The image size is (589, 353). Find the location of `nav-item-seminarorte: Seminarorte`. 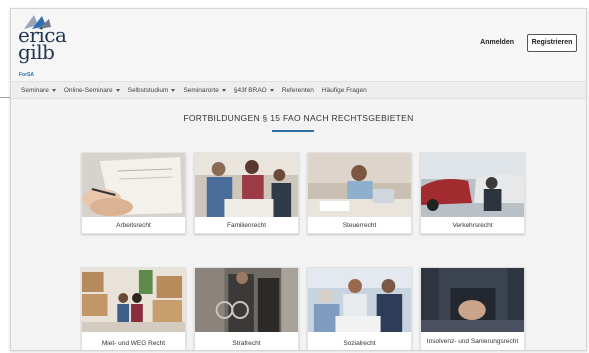

nav-item-seminarorte: Seminarorte is located at coordinates (204, 90).